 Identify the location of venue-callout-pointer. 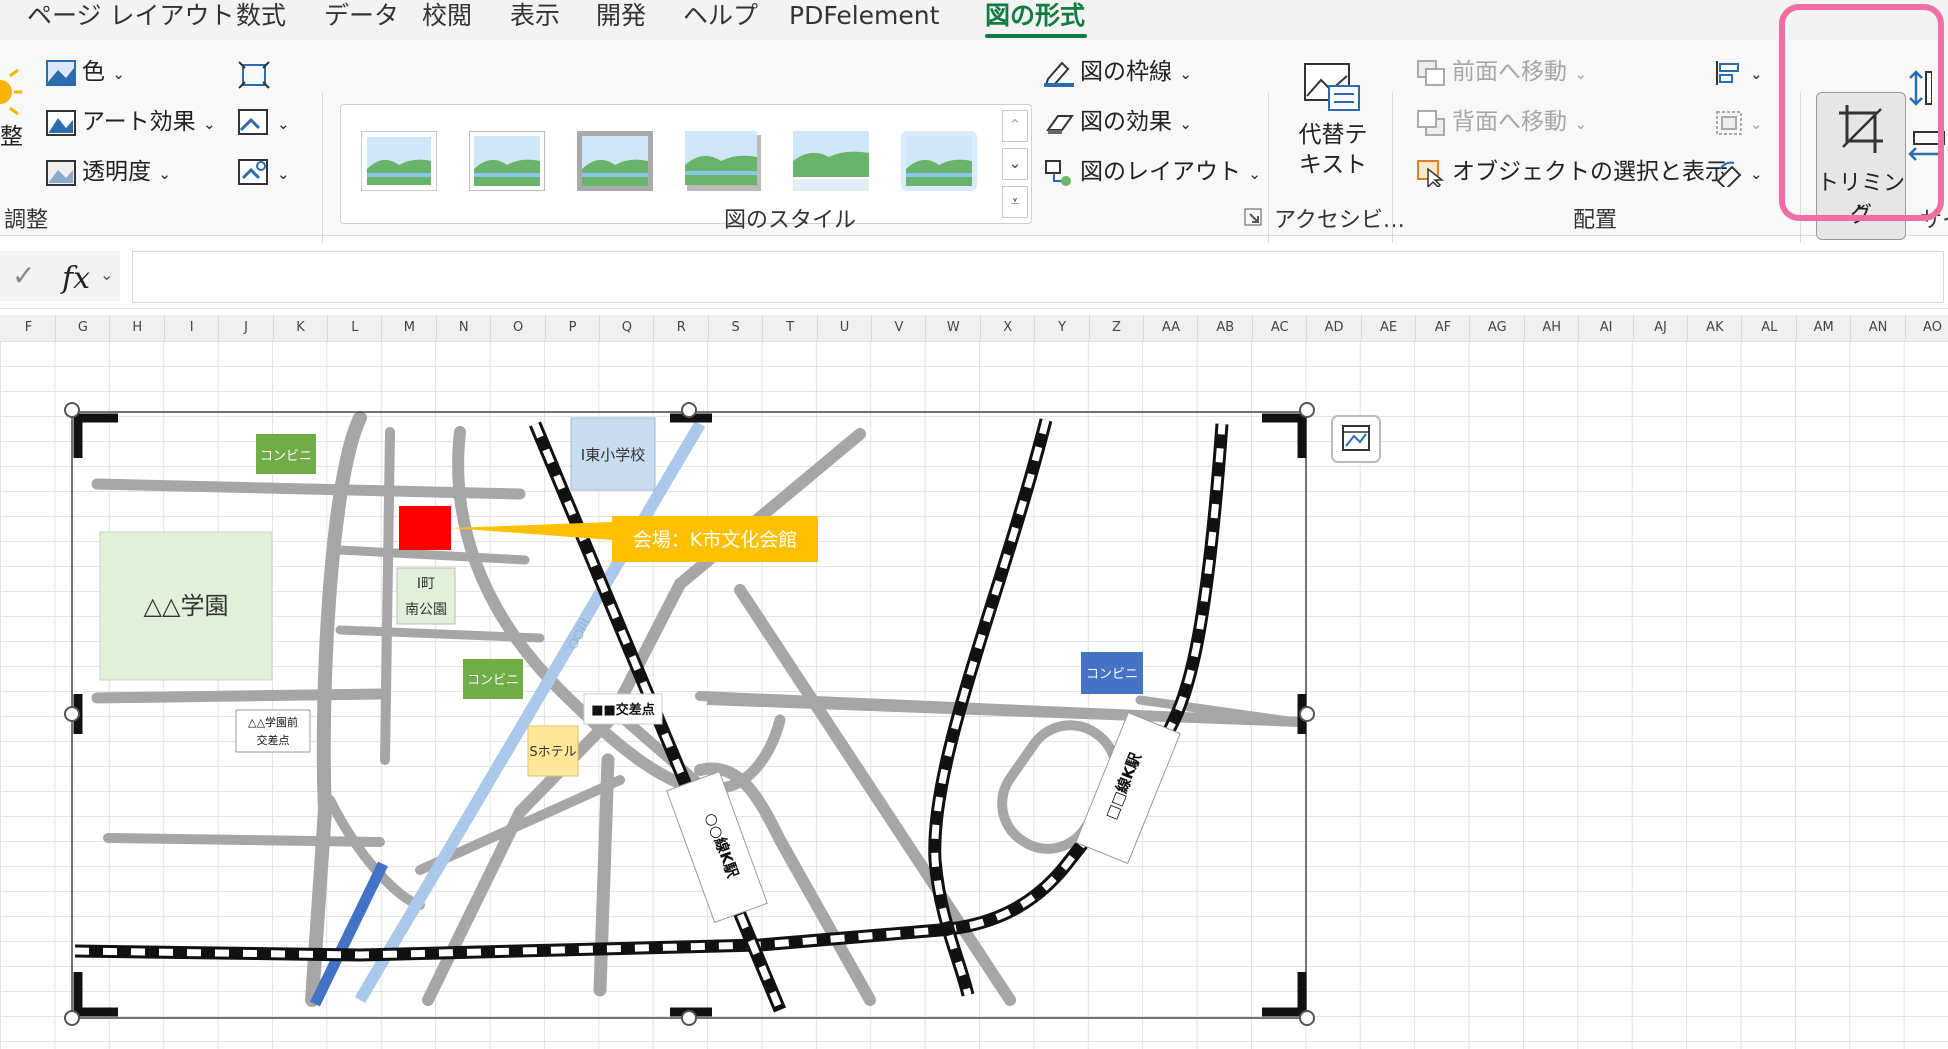
(531, 531).